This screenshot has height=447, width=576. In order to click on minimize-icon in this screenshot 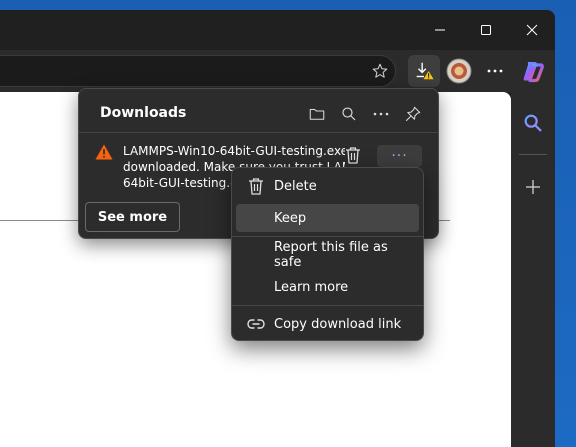, I will do `click(440, 30)`.